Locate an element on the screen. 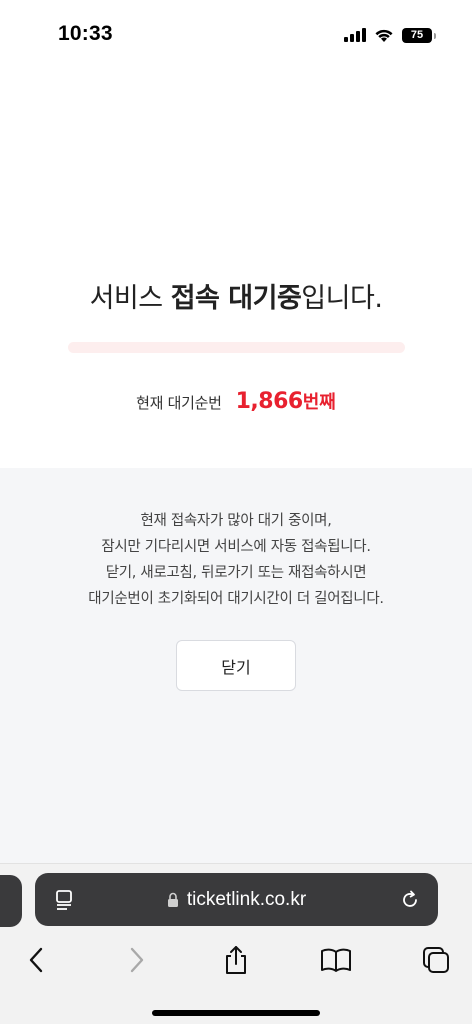 This screenshot has width=472, height=1024. headline-prefix: 서비스 is located at coordinates (130, 298).